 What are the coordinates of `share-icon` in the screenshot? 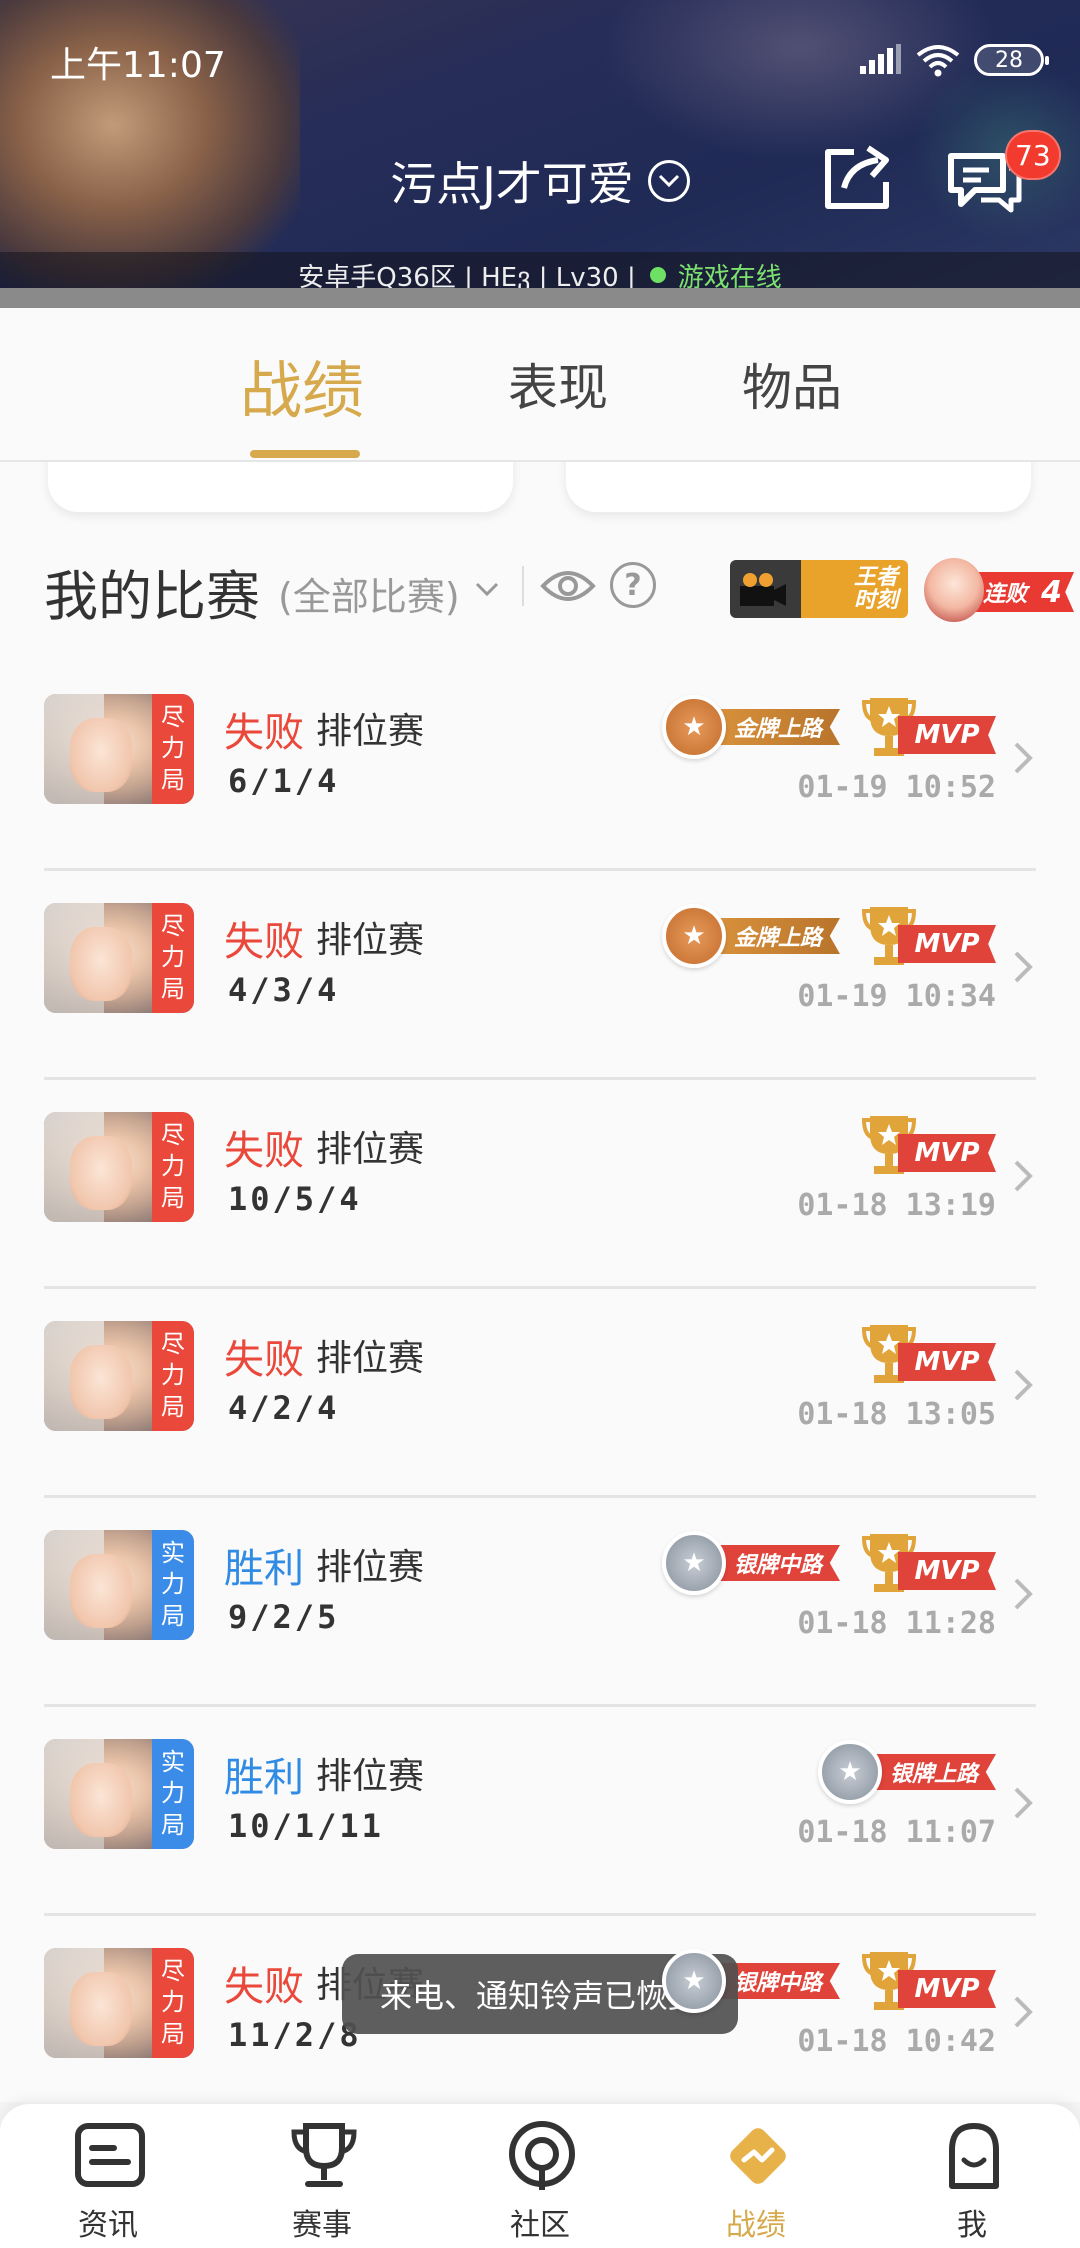 It's located at (859, 178).